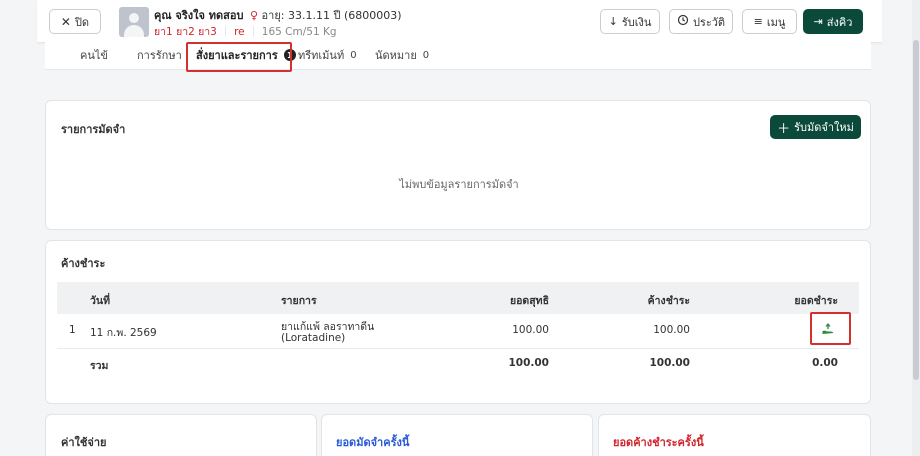 Image resolution: width=920 pixels, height=456 pixels. I want to click on close-icon: ✕, so click(65, 21).